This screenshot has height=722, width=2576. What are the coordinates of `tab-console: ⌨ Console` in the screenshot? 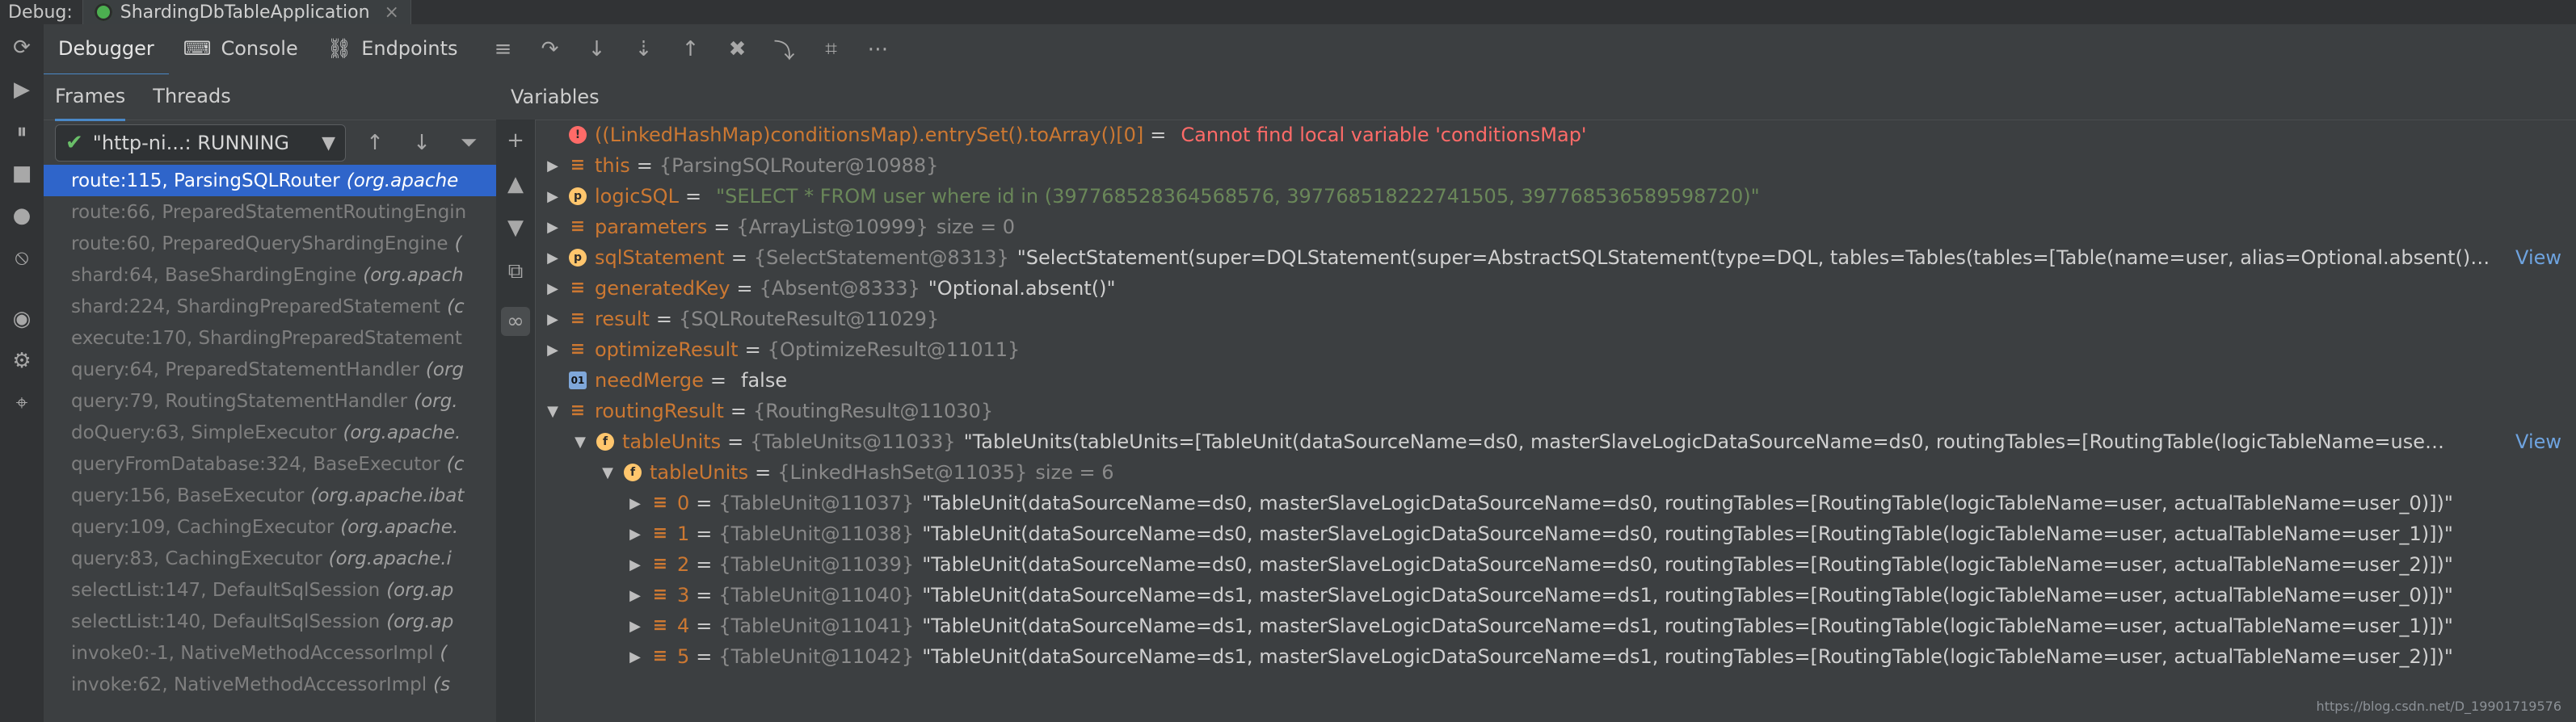 It's located at (241, 49).